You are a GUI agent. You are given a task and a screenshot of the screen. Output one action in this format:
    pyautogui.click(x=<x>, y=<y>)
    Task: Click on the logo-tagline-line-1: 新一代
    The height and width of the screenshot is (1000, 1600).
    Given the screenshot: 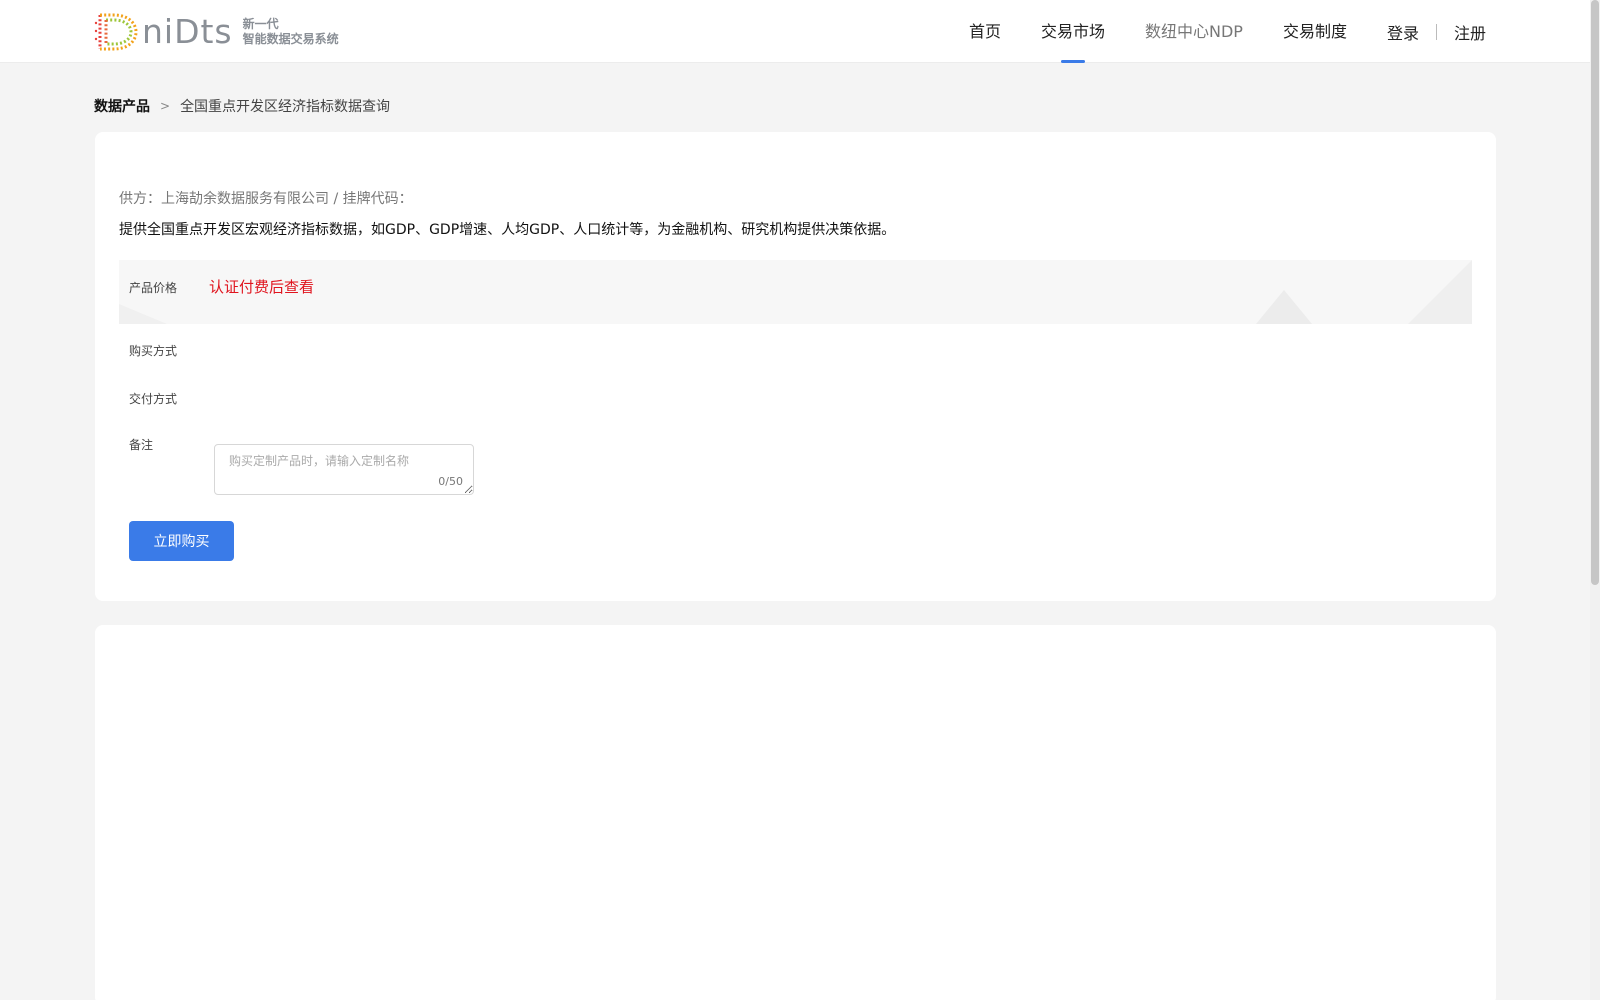 What is the action you would take?
    pyautogui.click(x=260, y=24)
    